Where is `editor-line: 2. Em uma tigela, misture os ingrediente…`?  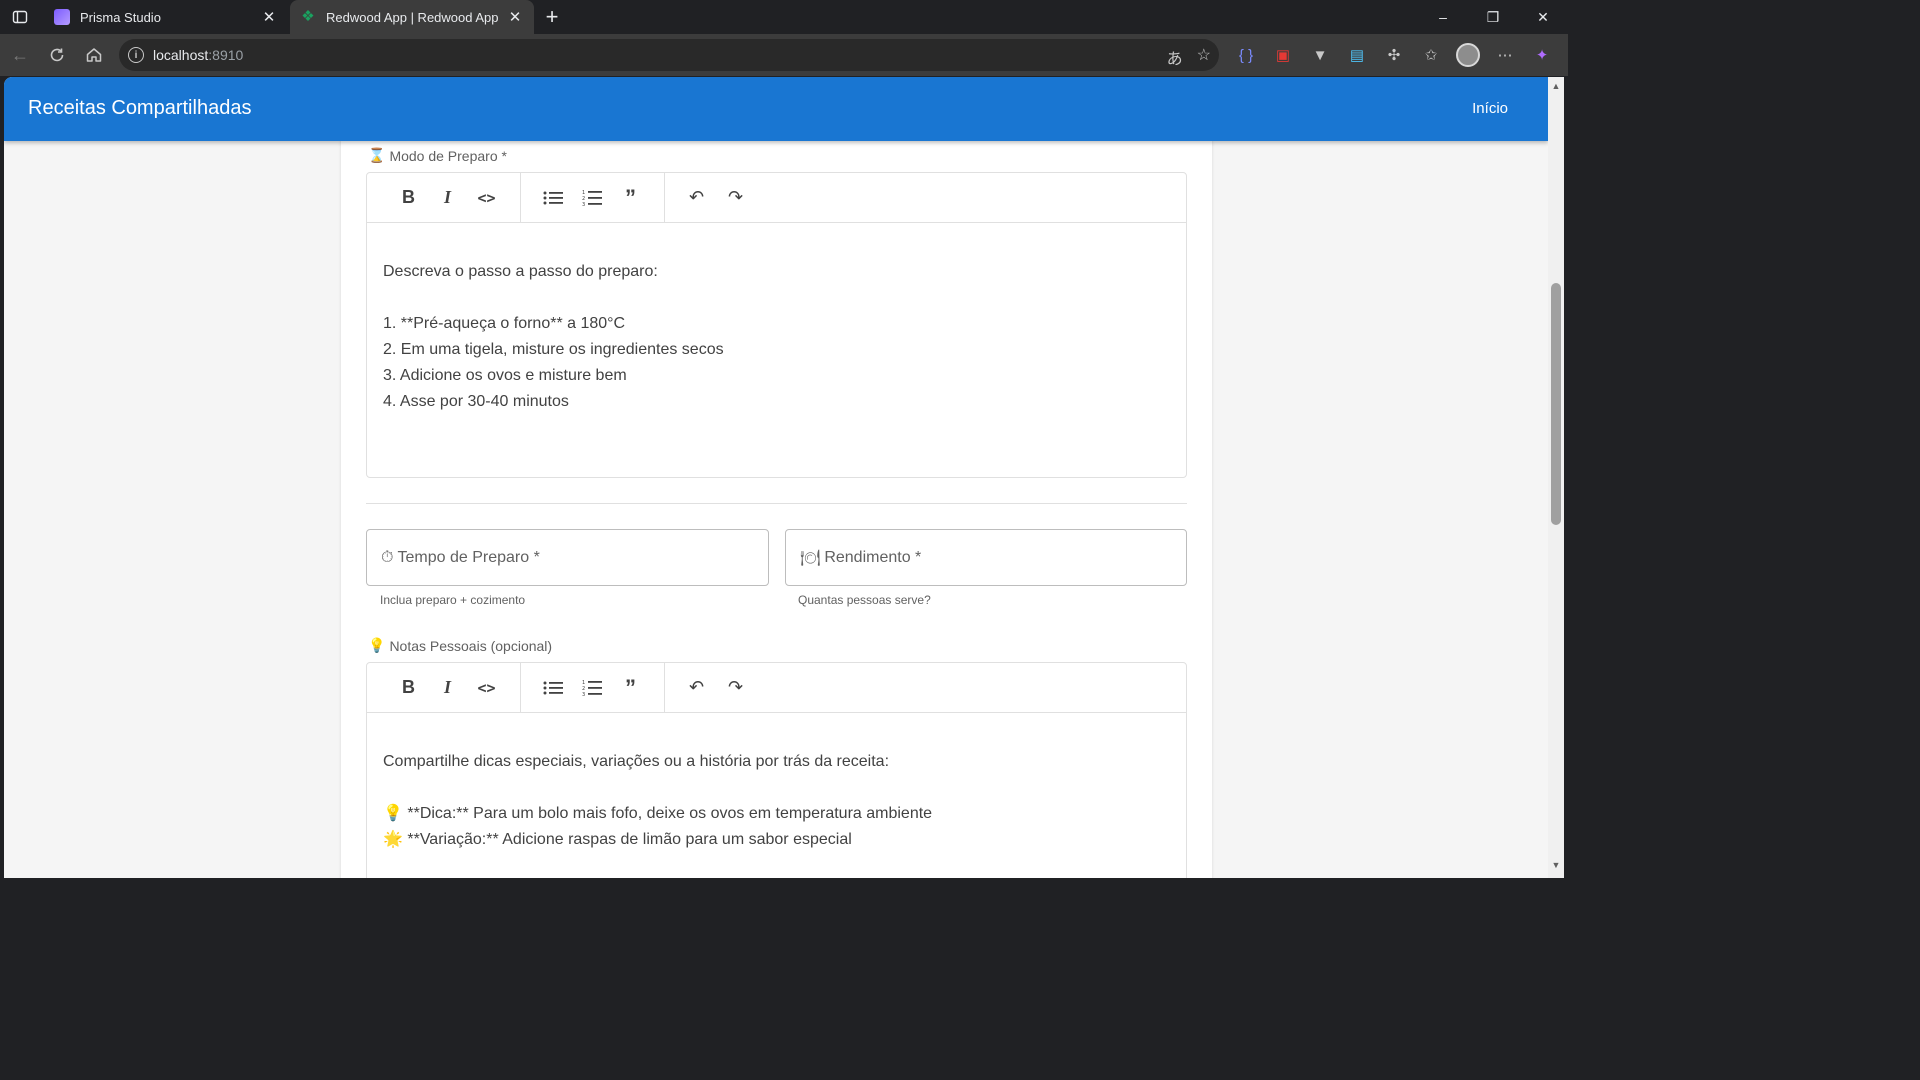 editor-line: 2. Em uma tigela, misture os ingrediente… is located at coordinates (553, 349).